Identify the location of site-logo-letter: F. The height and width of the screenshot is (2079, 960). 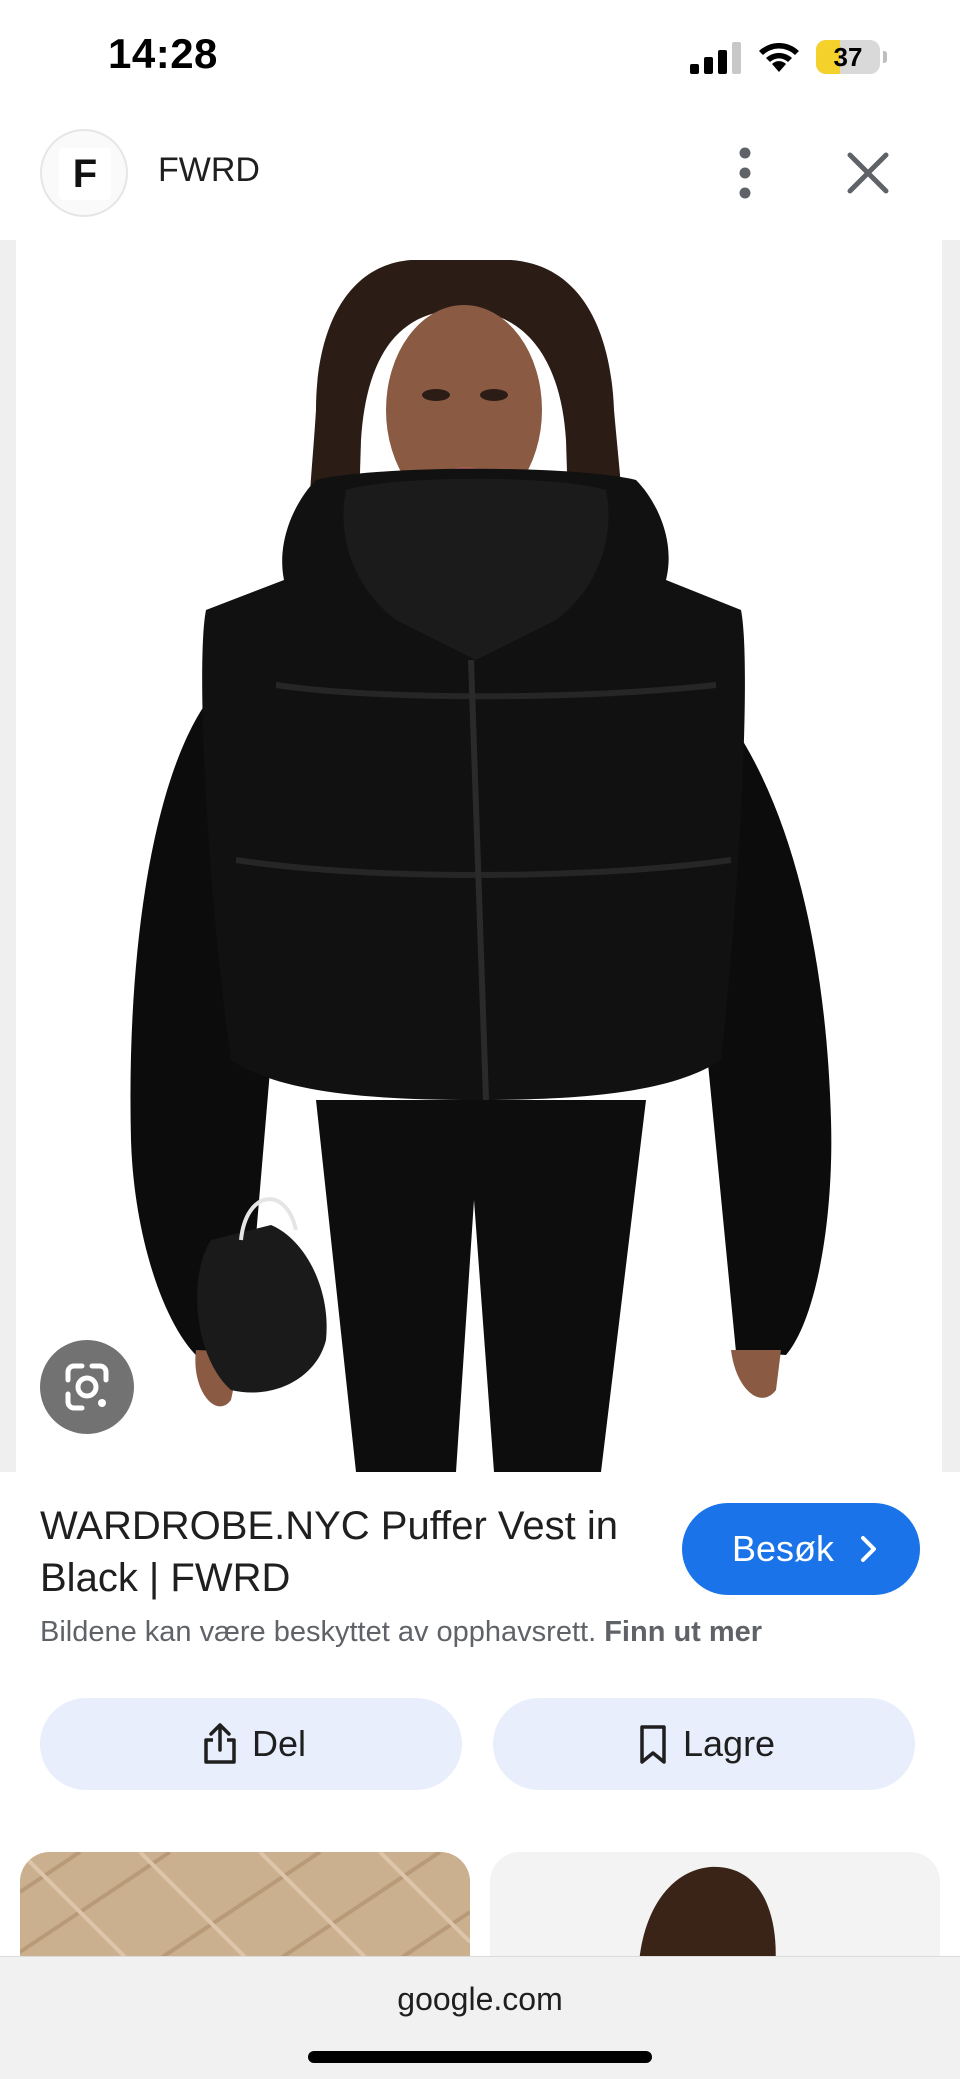
(85, 174).